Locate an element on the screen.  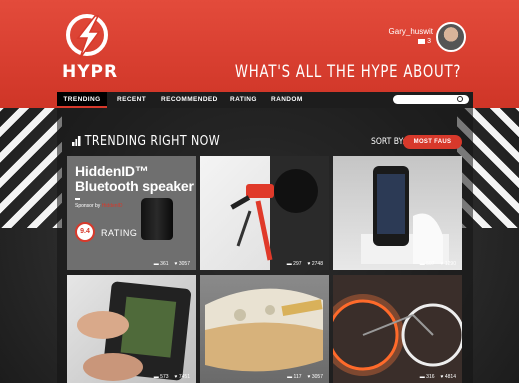
sponsor-line: Sponsor by HiddenID is located at coordinates (99, 206).